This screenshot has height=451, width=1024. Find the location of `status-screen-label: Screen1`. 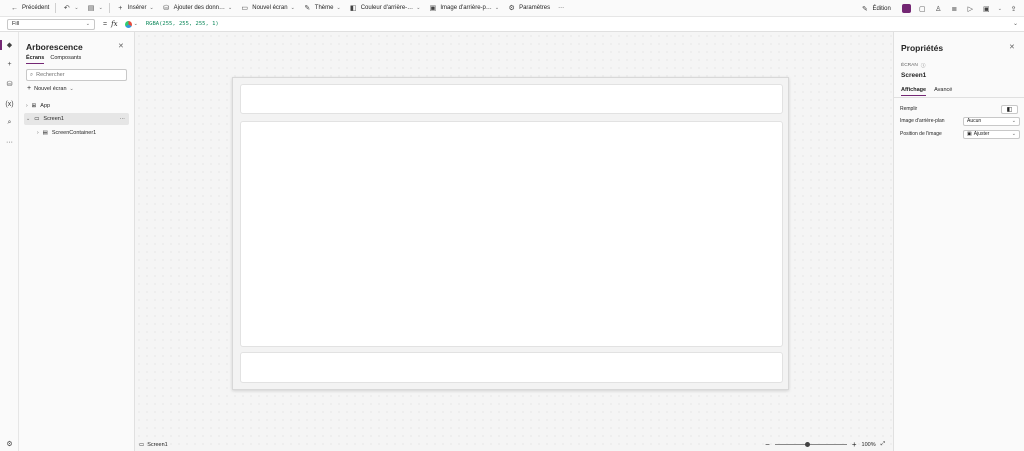

status-screen-label: Screen1 is located at coordinates (157, 444).